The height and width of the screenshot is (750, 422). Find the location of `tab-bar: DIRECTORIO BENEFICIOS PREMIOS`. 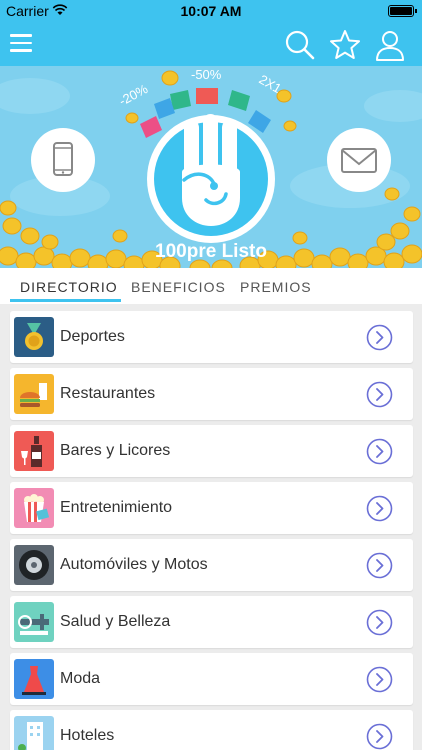

tab-bar: DIRECTORIO BENEFICIOS PREMIOS is located at coordinates (211, 286).